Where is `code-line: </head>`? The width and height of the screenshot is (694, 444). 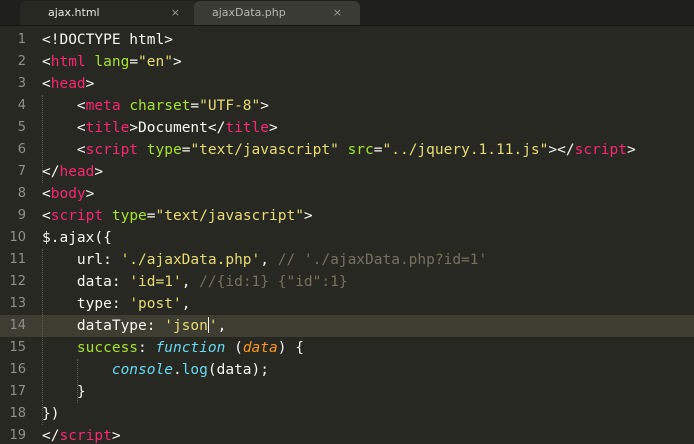
code-line: </head> is located at coordinates (72, 172).